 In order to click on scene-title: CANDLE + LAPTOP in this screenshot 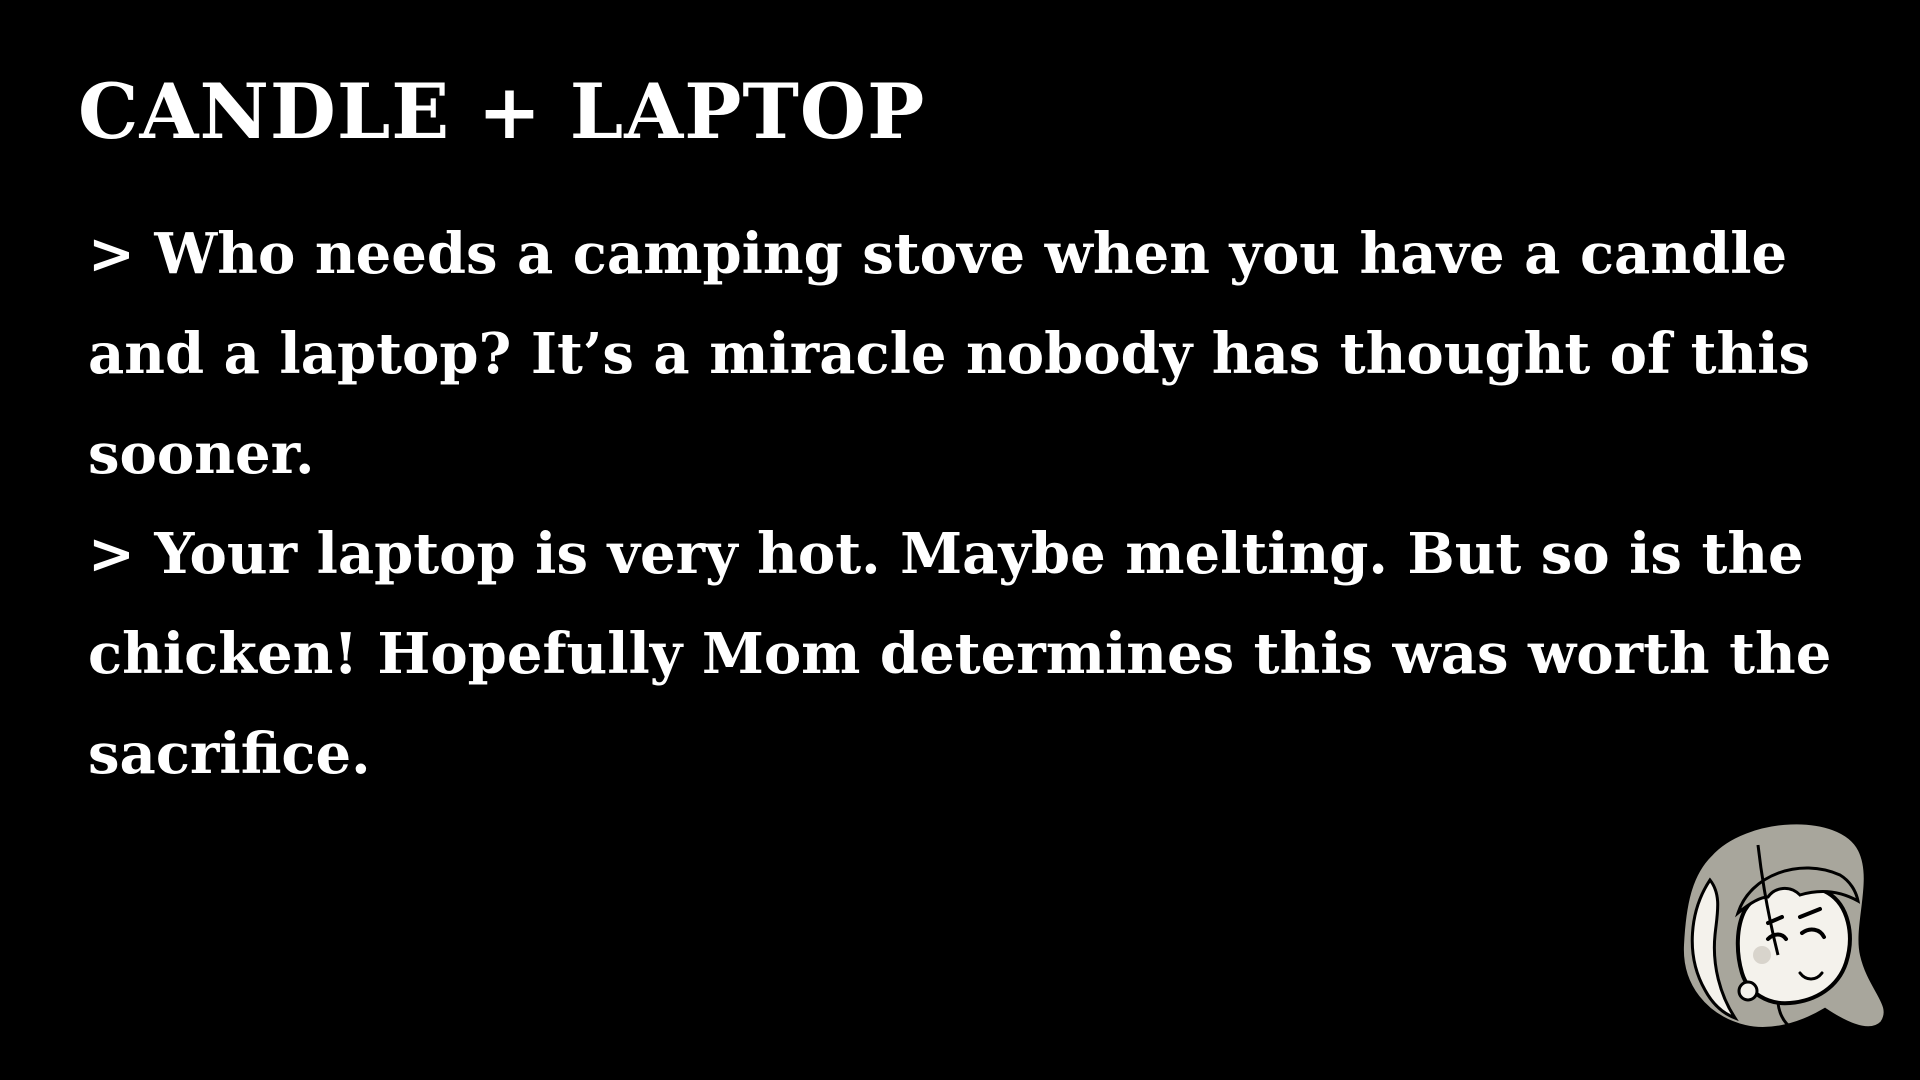, I will do `click(502, 111)`.